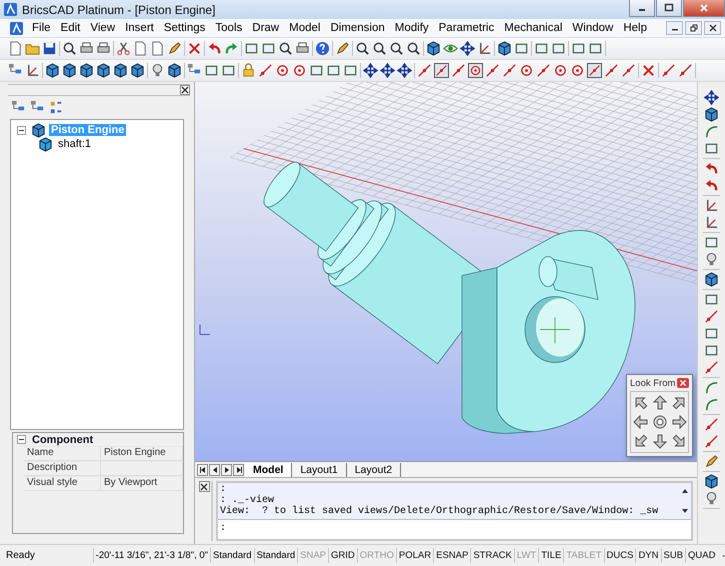 The image size is (725, 566). I want to click on menu-item: Dimension, so click(358, 28).